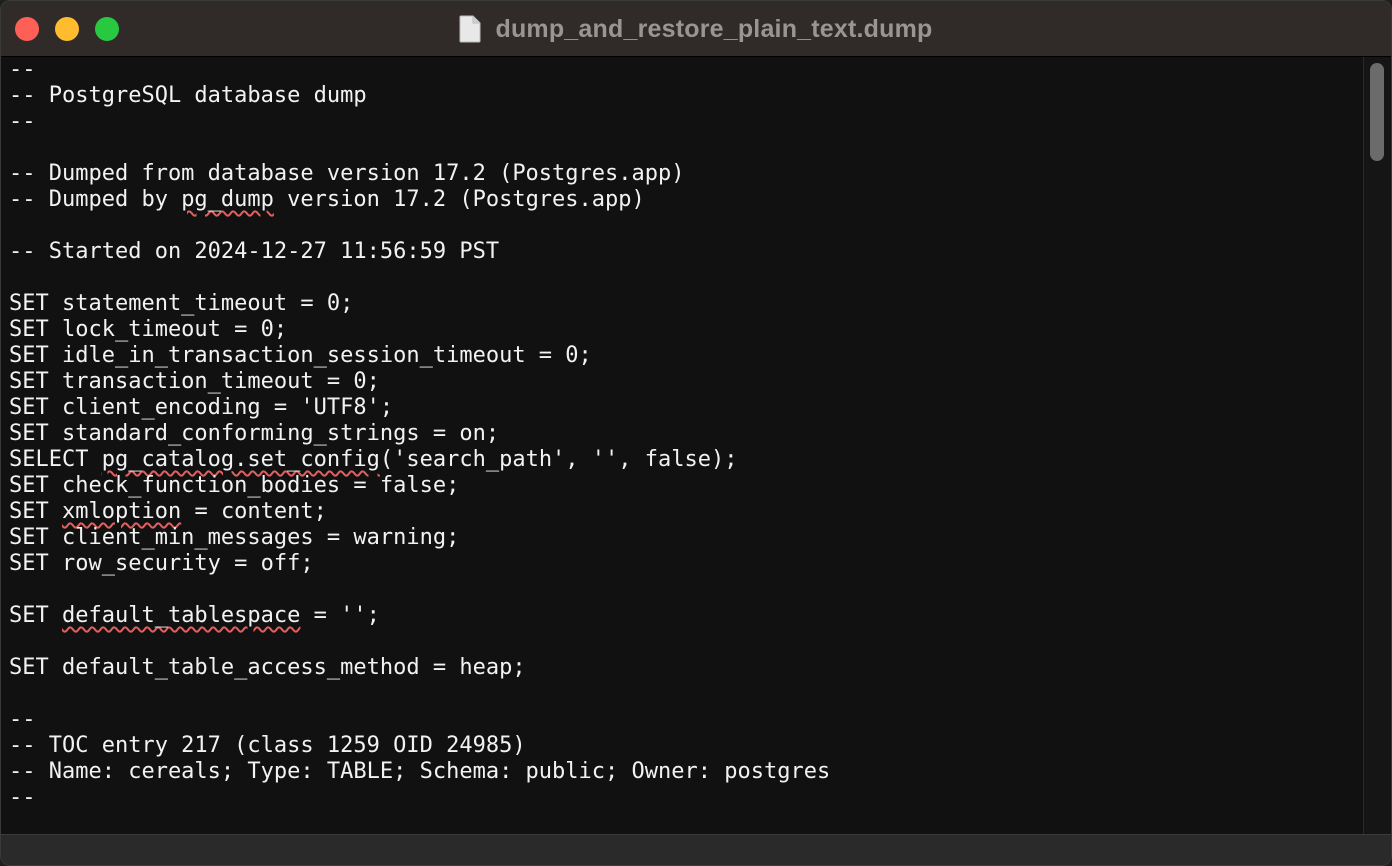 This screenshot has height=866, width=1392. Describe the element at coordinates (181, 303) in the screenshot. I see `code-text: SET statement_timeout = 0;` at that location.